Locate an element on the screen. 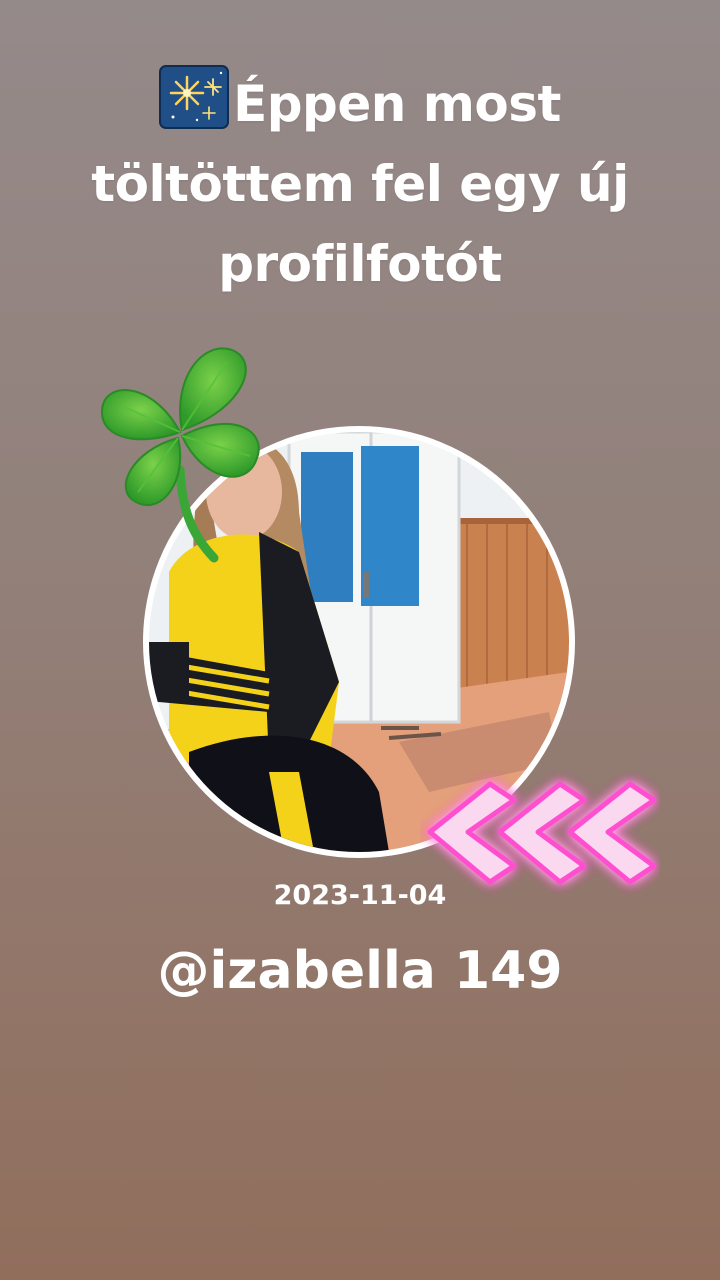  fireworks-icon is located at coordinates (194, 97).